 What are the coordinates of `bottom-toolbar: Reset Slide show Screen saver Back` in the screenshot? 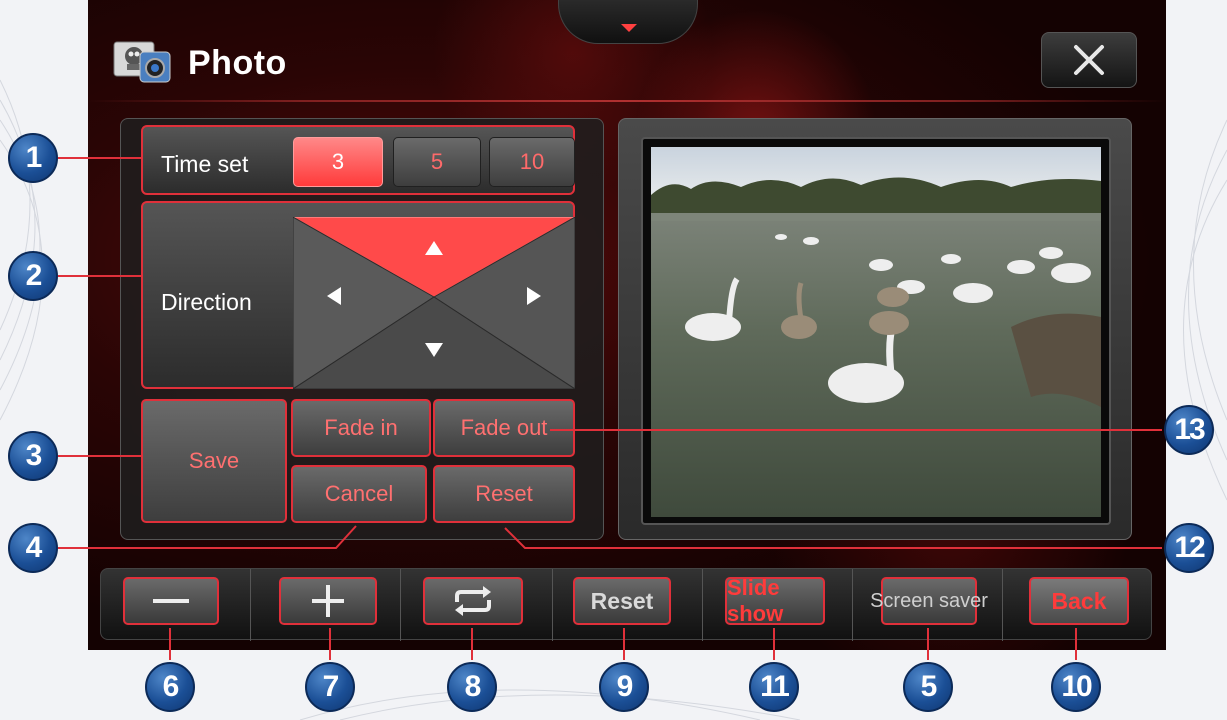 It's located at (626, 604).